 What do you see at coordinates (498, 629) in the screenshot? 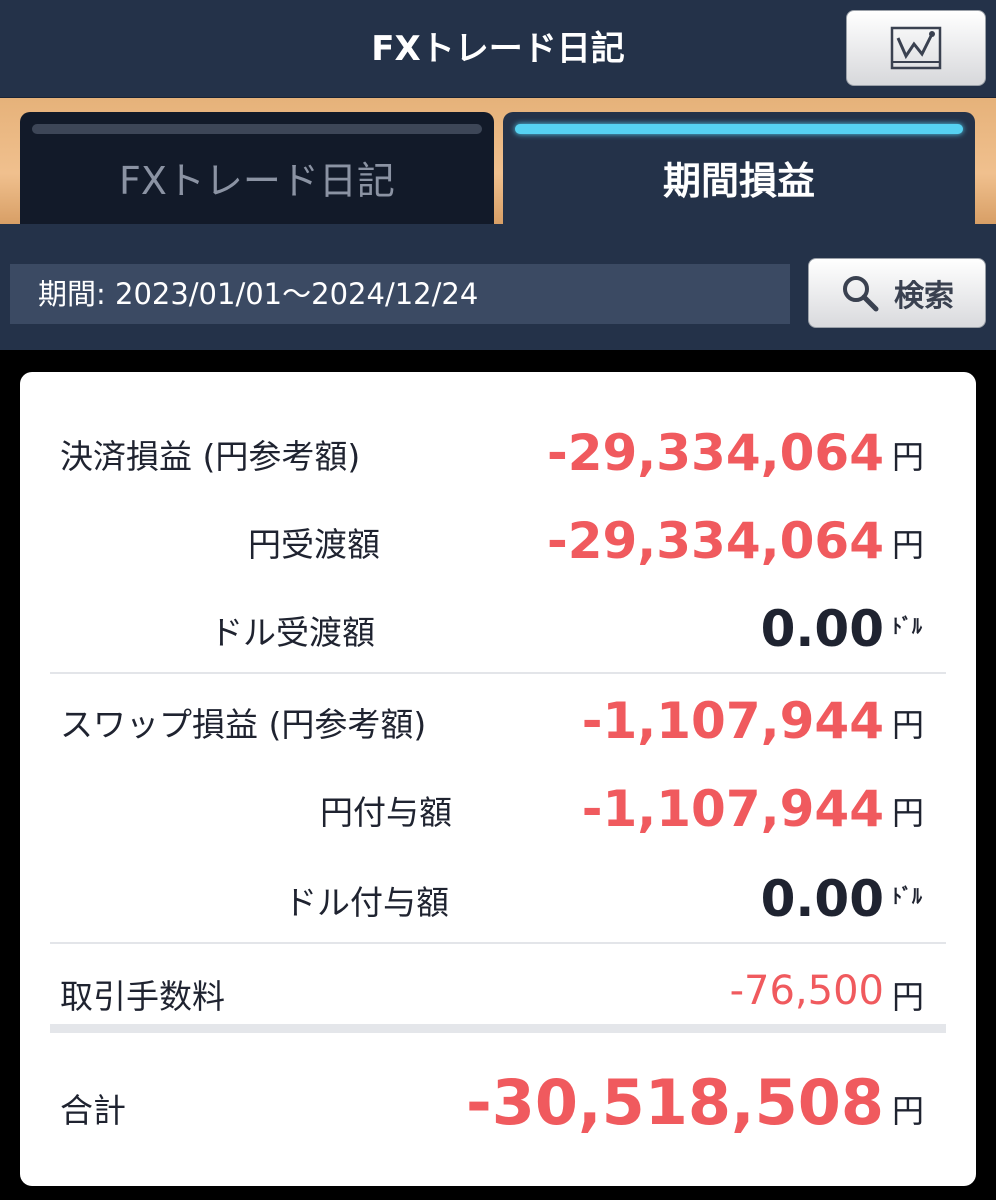
I see `dollar-transfer-row: ドル受渡額 0.00 ﾄﾞﾙ` at bounding box center [498, 629].